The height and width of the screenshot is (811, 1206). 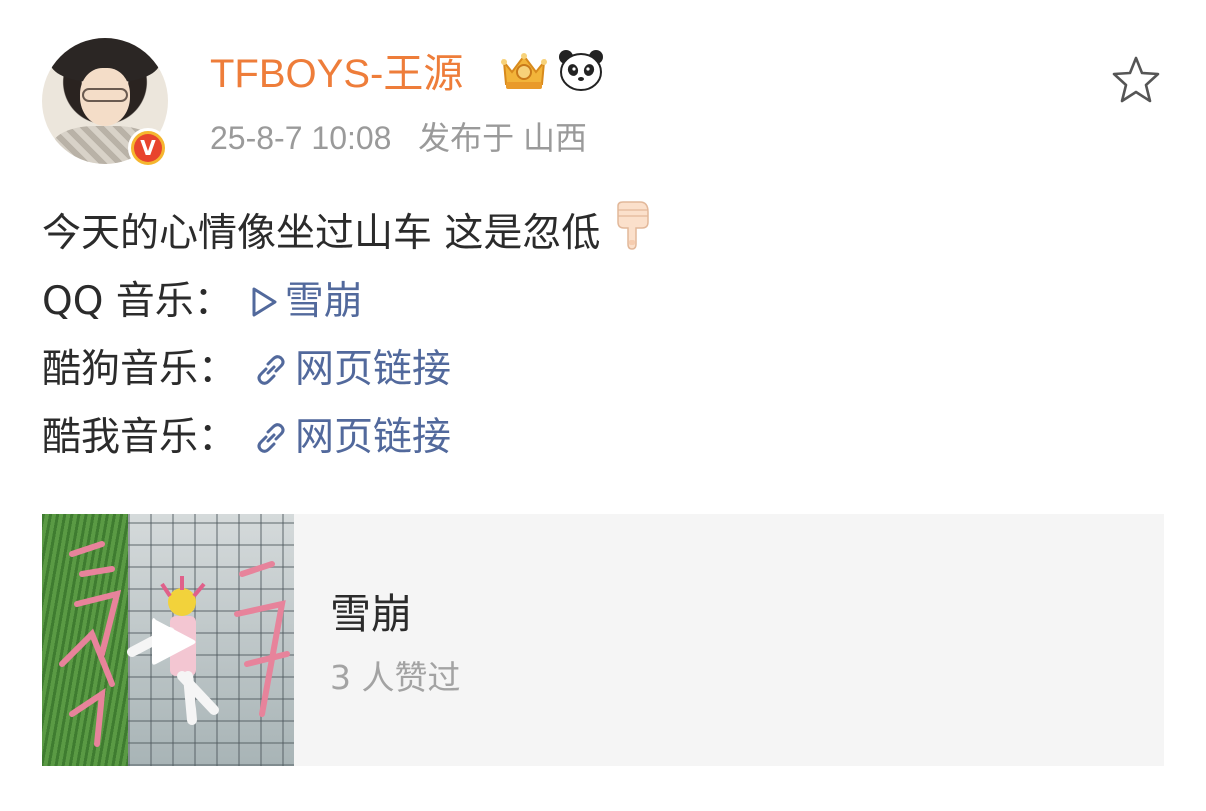 What do you see at coordinates (301, 138) in the screenshot?
I see `post-timestamp: 25-8-7 10:08` at bounding box center [301, 138].